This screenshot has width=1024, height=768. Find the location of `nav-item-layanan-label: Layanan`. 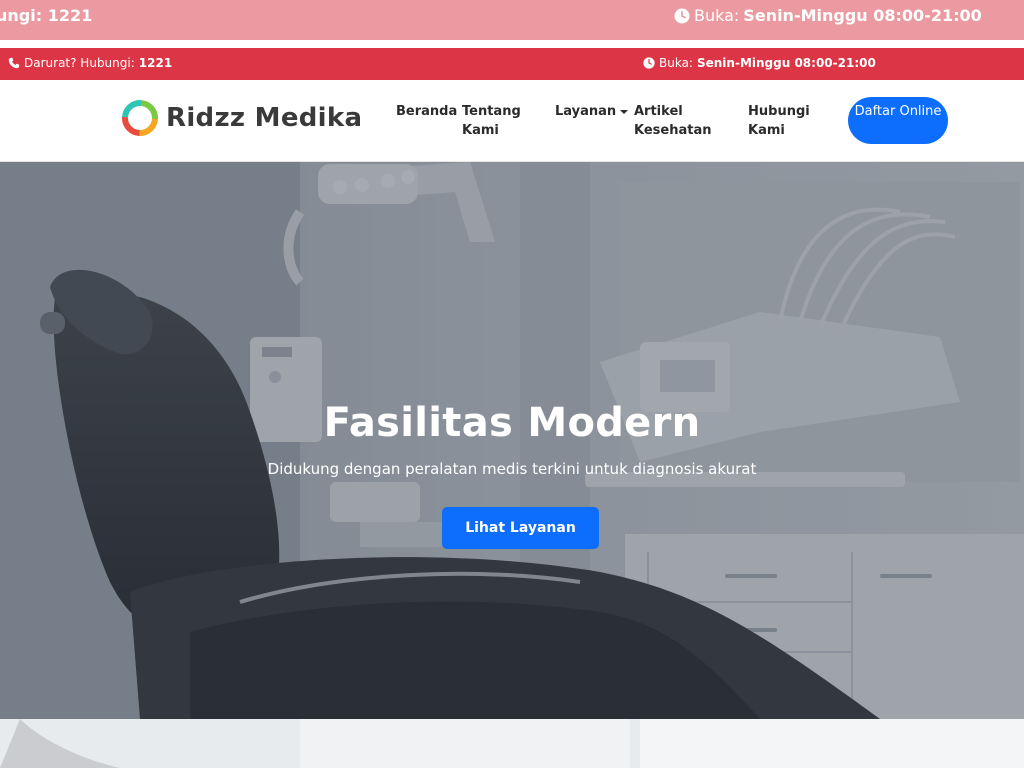

nav-item-layanan-label: Layanan is located at coordinates (586, 111).